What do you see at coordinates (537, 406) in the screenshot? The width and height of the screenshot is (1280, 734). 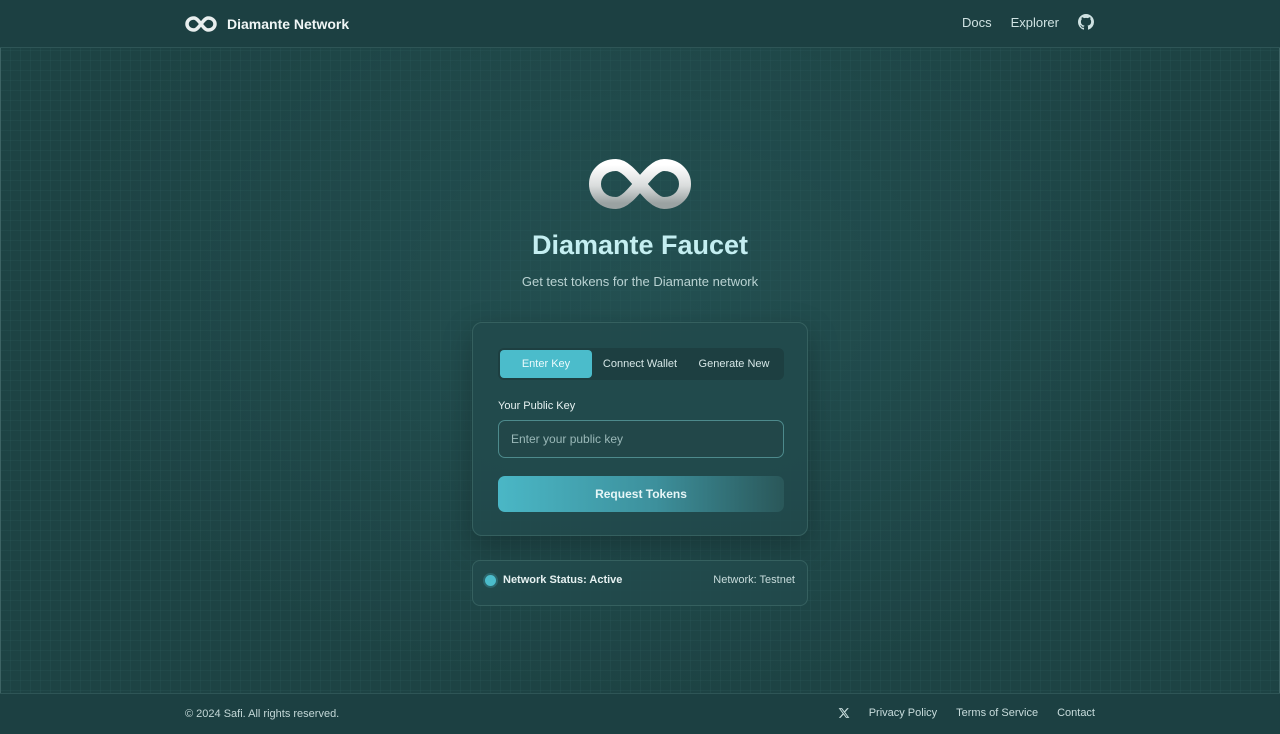 I see `public-key-label: Your Public Key` at bounding box center [537, 406].